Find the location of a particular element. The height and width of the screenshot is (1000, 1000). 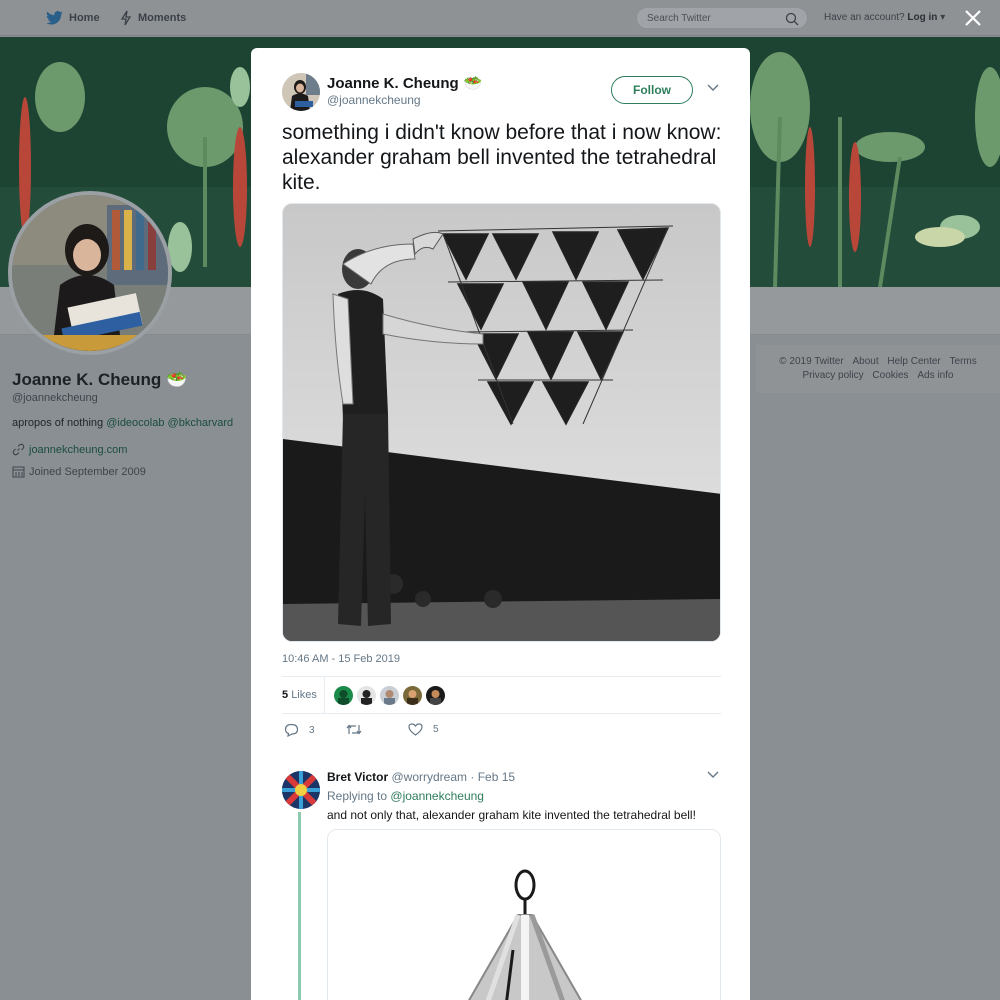

bio-text: apropos of nothing is located at coordinates (58, 423).